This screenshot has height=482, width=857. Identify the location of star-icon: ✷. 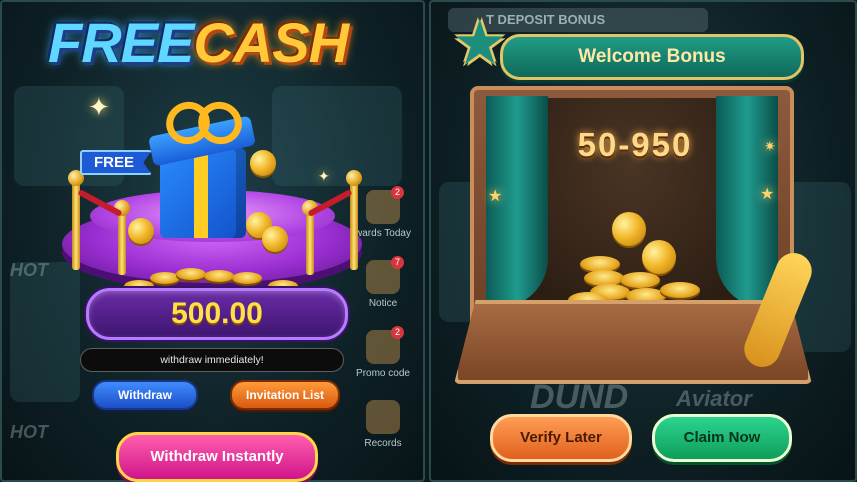
(770, 146).